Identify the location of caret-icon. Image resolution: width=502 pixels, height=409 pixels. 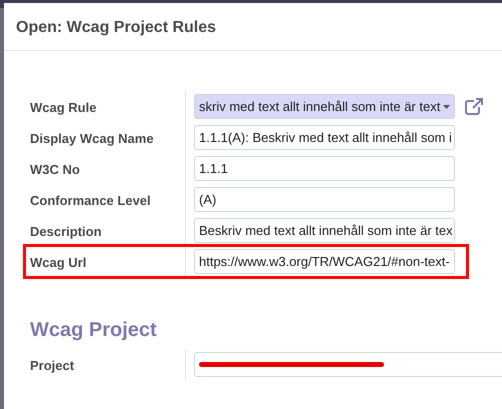
(446, 106).